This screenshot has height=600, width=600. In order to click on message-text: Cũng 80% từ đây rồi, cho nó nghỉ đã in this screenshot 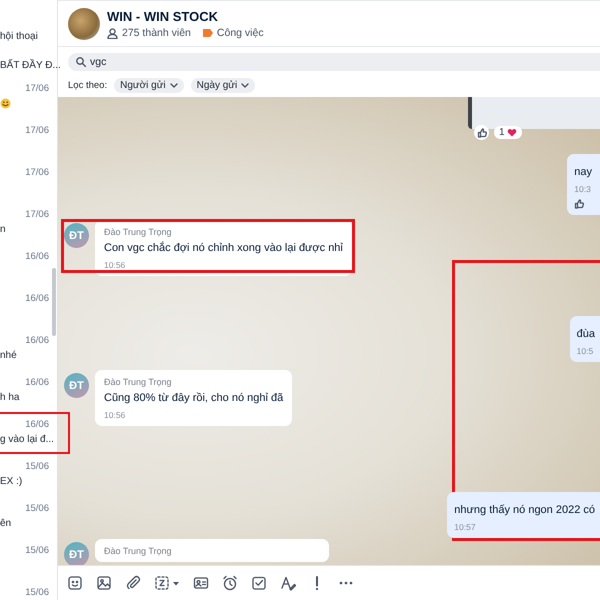, I will do `click(194, 398)`.